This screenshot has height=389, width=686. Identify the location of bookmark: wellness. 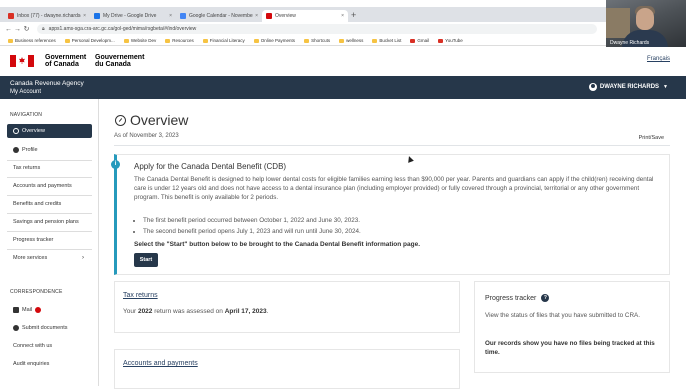
(351, 40).